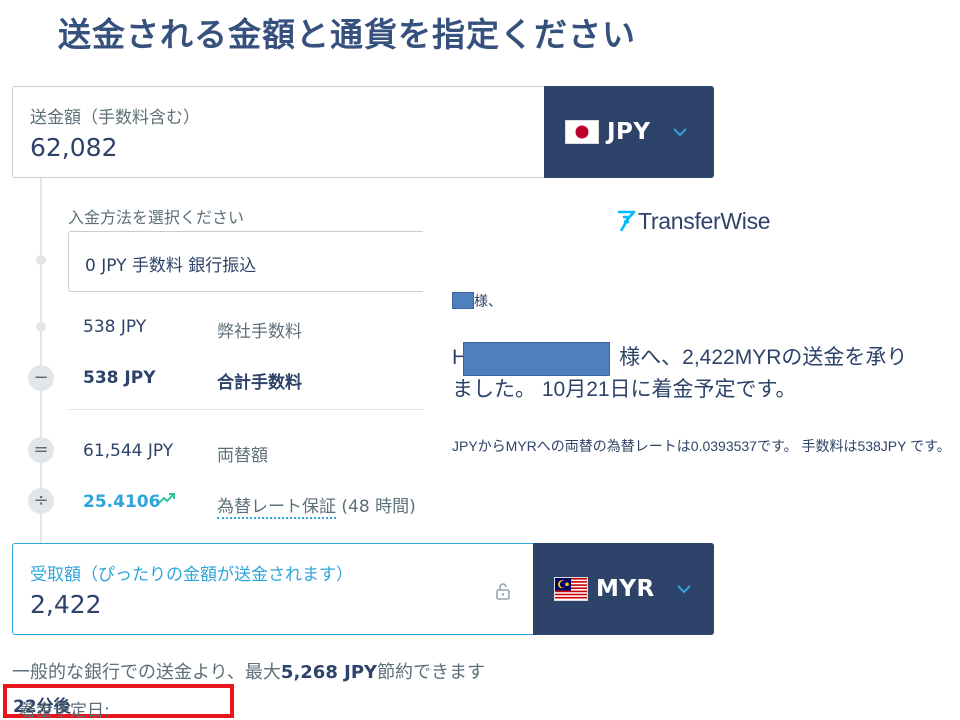  I want to click on converted-label: 両替額, so click(242, 456).